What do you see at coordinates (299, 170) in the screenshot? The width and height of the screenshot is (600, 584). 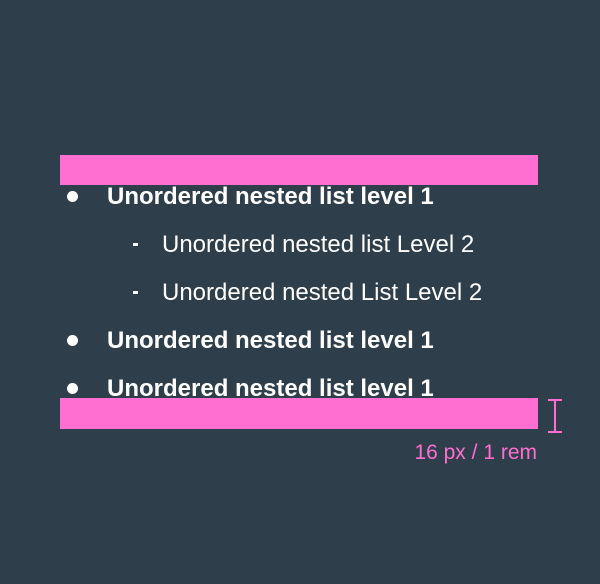 I see `top-spacing-bar` at bounding box center [299, 170].